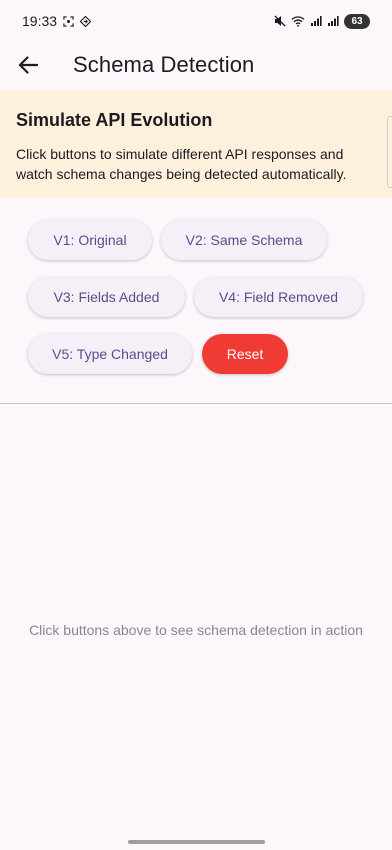  I want to click on v3-fields-added-button: V3: Fields Added, so click(106, 297).